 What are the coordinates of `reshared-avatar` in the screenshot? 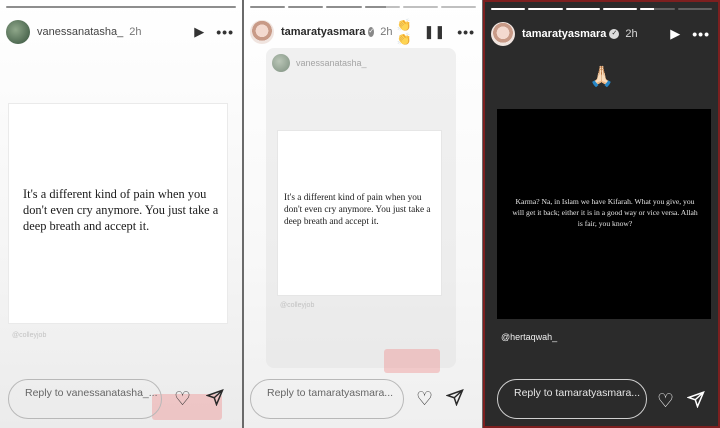 It's located at (281, 63).